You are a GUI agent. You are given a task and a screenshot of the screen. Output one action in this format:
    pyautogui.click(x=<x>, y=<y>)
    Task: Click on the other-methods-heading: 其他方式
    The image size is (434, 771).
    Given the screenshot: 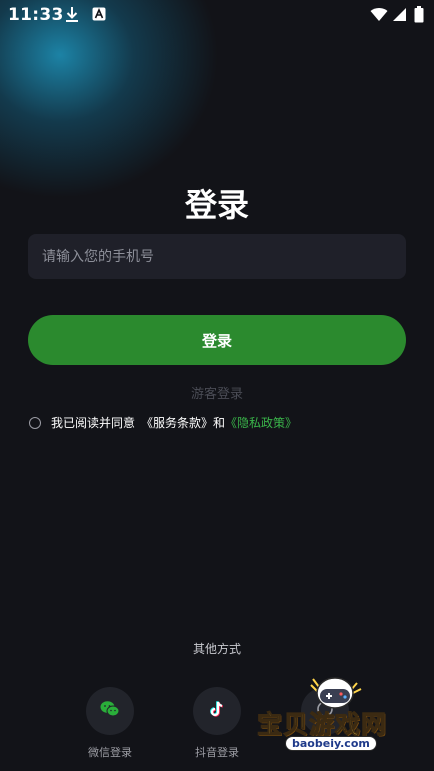 What is the action you would take?
    pyautogui.click(x=216, y=649)
    